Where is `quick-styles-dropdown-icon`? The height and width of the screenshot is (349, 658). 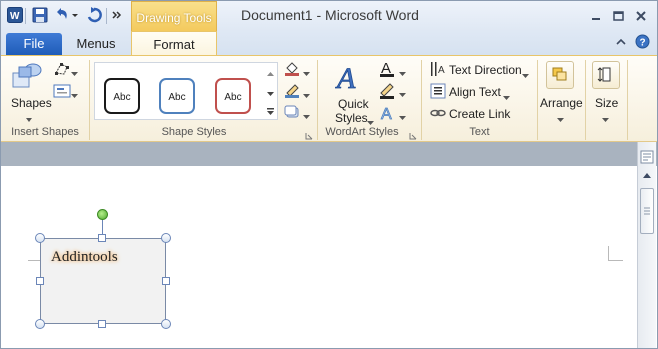 quick-styles-dropdown-icon is located at coordinates (370, 120).